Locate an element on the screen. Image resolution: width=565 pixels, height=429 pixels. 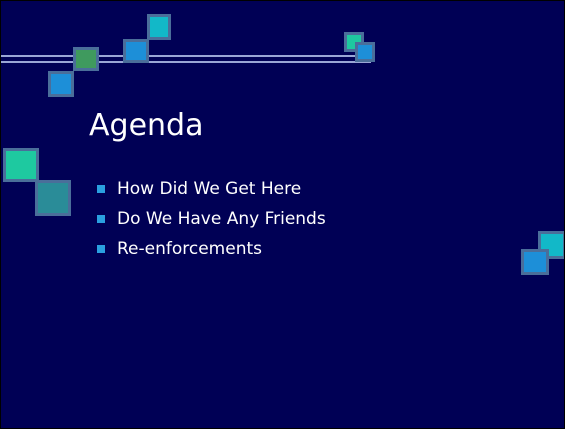
bullet-text: How Did We Get Here is located at coordinates (209, 189).